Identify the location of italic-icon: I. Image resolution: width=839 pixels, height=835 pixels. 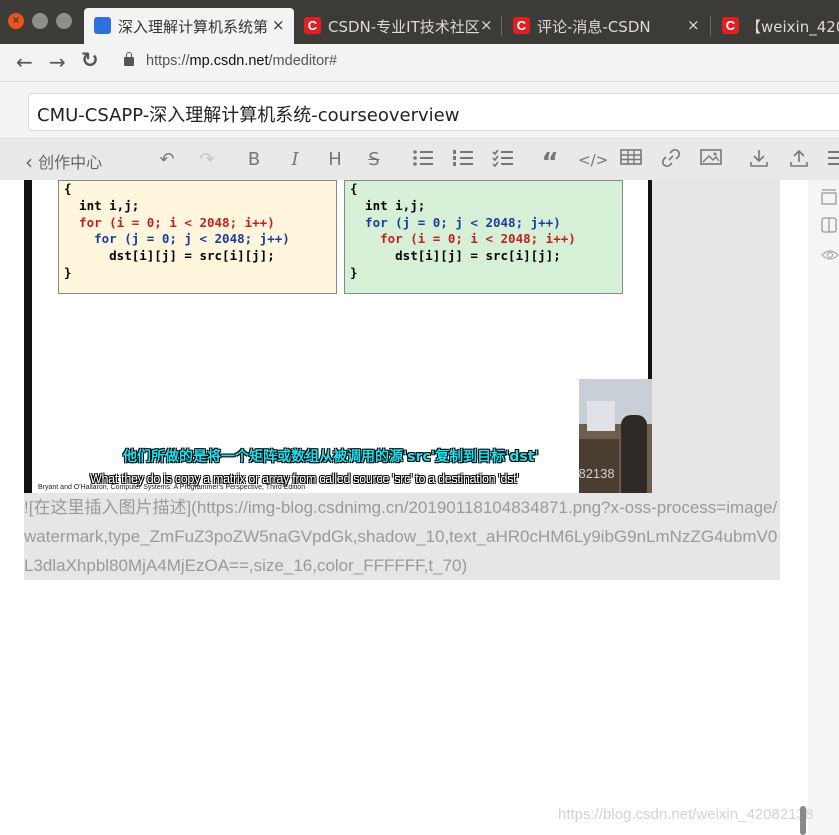
(295, 160).